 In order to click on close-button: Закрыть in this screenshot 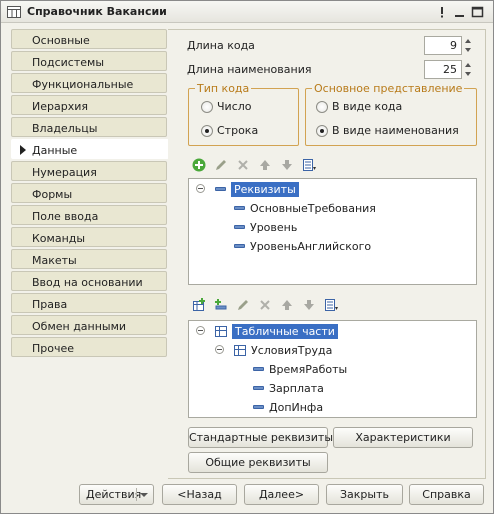, I will do `click(364, 494)`.